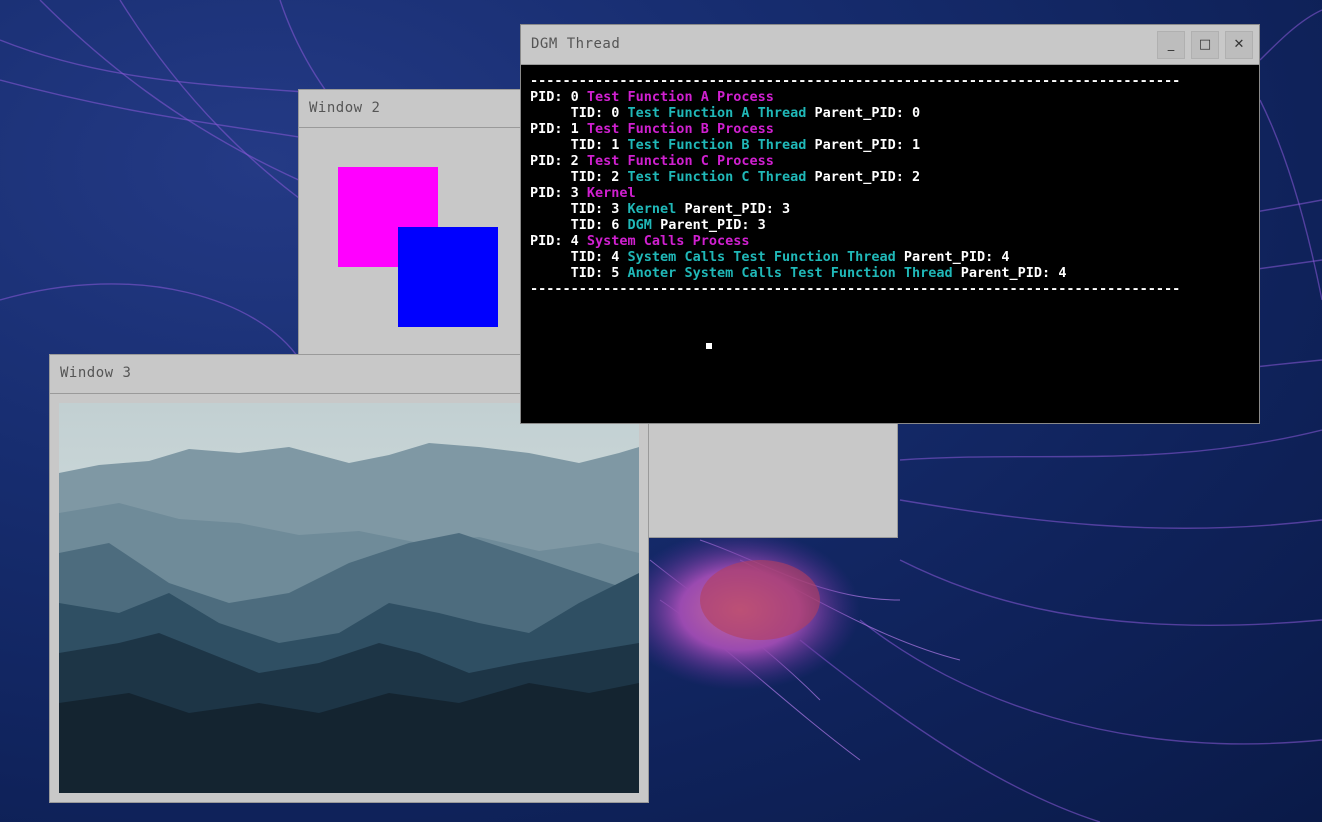  I want to click on minimize-icon: _, so click(1171, 44).